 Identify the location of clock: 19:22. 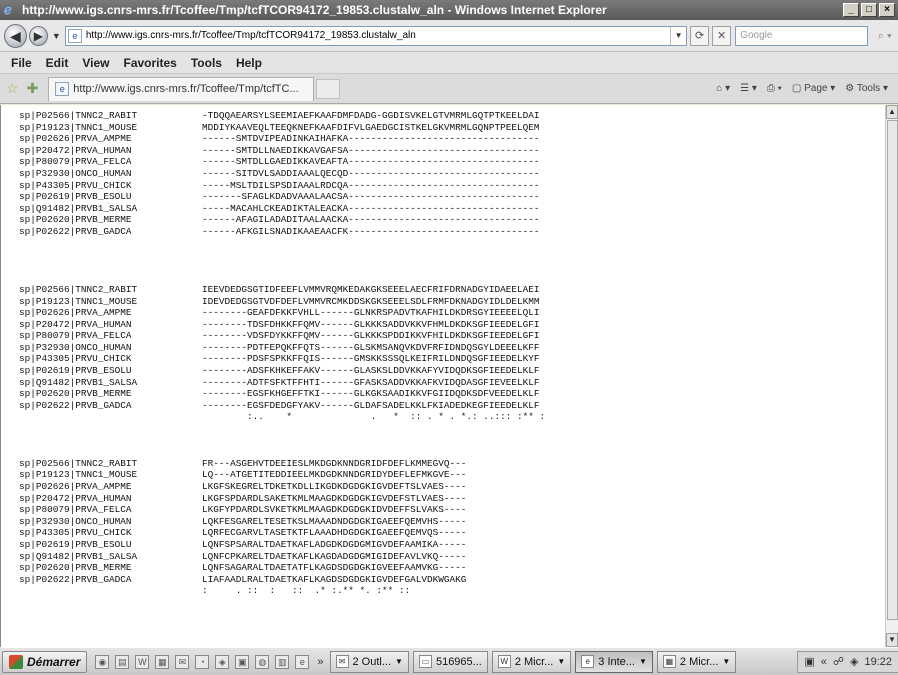
(878, 662).